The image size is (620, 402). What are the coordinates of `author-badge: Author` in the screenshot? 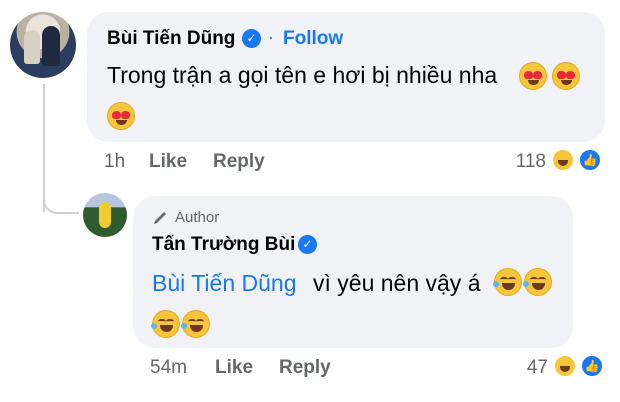 It's located at (197, 217).